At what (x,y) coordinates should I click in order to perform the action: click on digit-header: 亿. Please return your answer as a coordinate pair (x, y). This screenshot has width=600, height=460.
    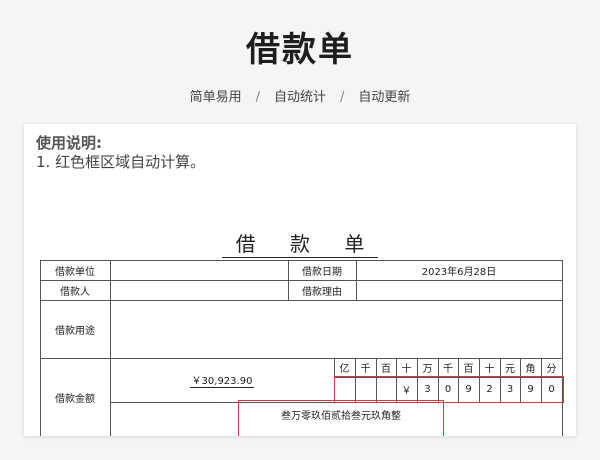
    Looking at the image, I should click on (344, 369).